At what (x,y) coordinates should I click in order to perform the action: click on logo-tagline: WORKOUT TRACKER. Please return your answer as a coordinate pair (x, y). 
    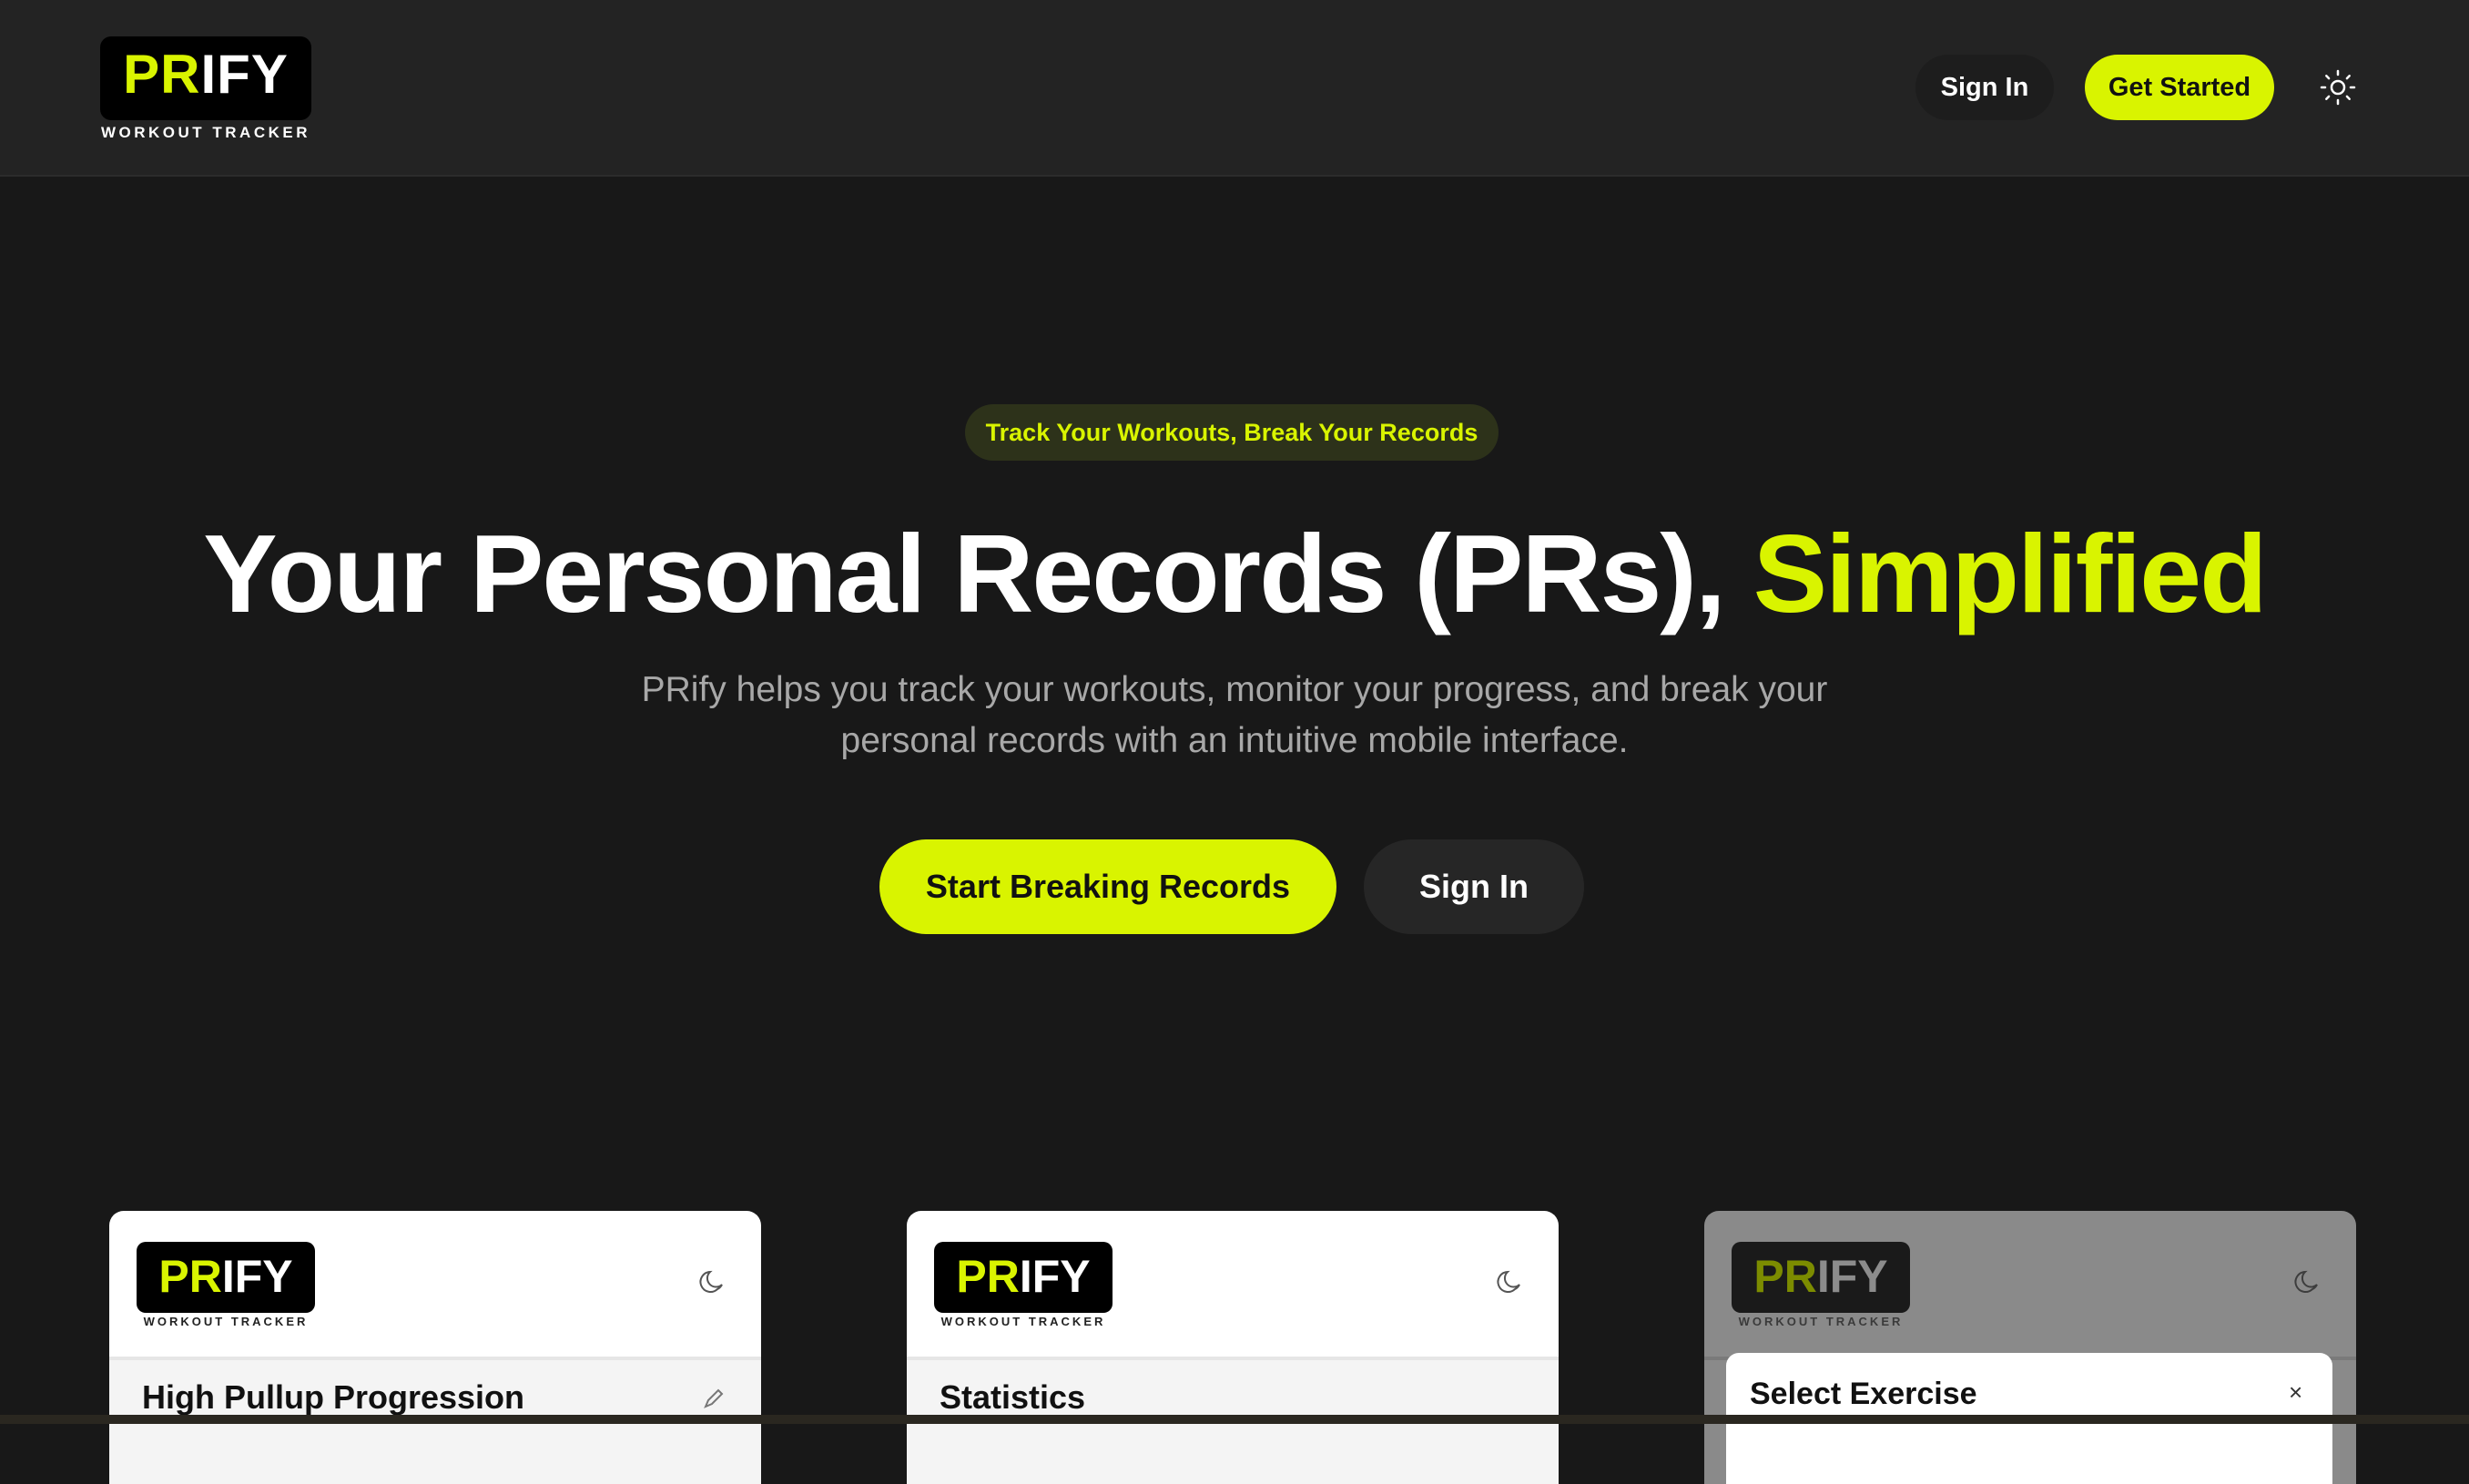
    Looking at the image, I should click on (205, 132).